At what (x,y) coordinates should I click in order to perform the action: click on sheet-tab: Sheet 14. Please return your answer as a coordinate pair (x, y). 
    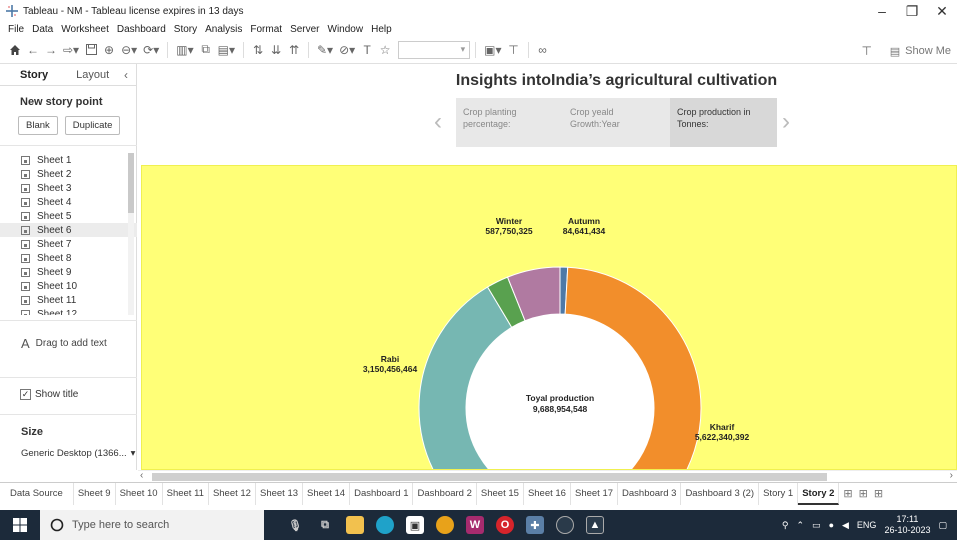
    Looking at the image, I should click on (327, 493).